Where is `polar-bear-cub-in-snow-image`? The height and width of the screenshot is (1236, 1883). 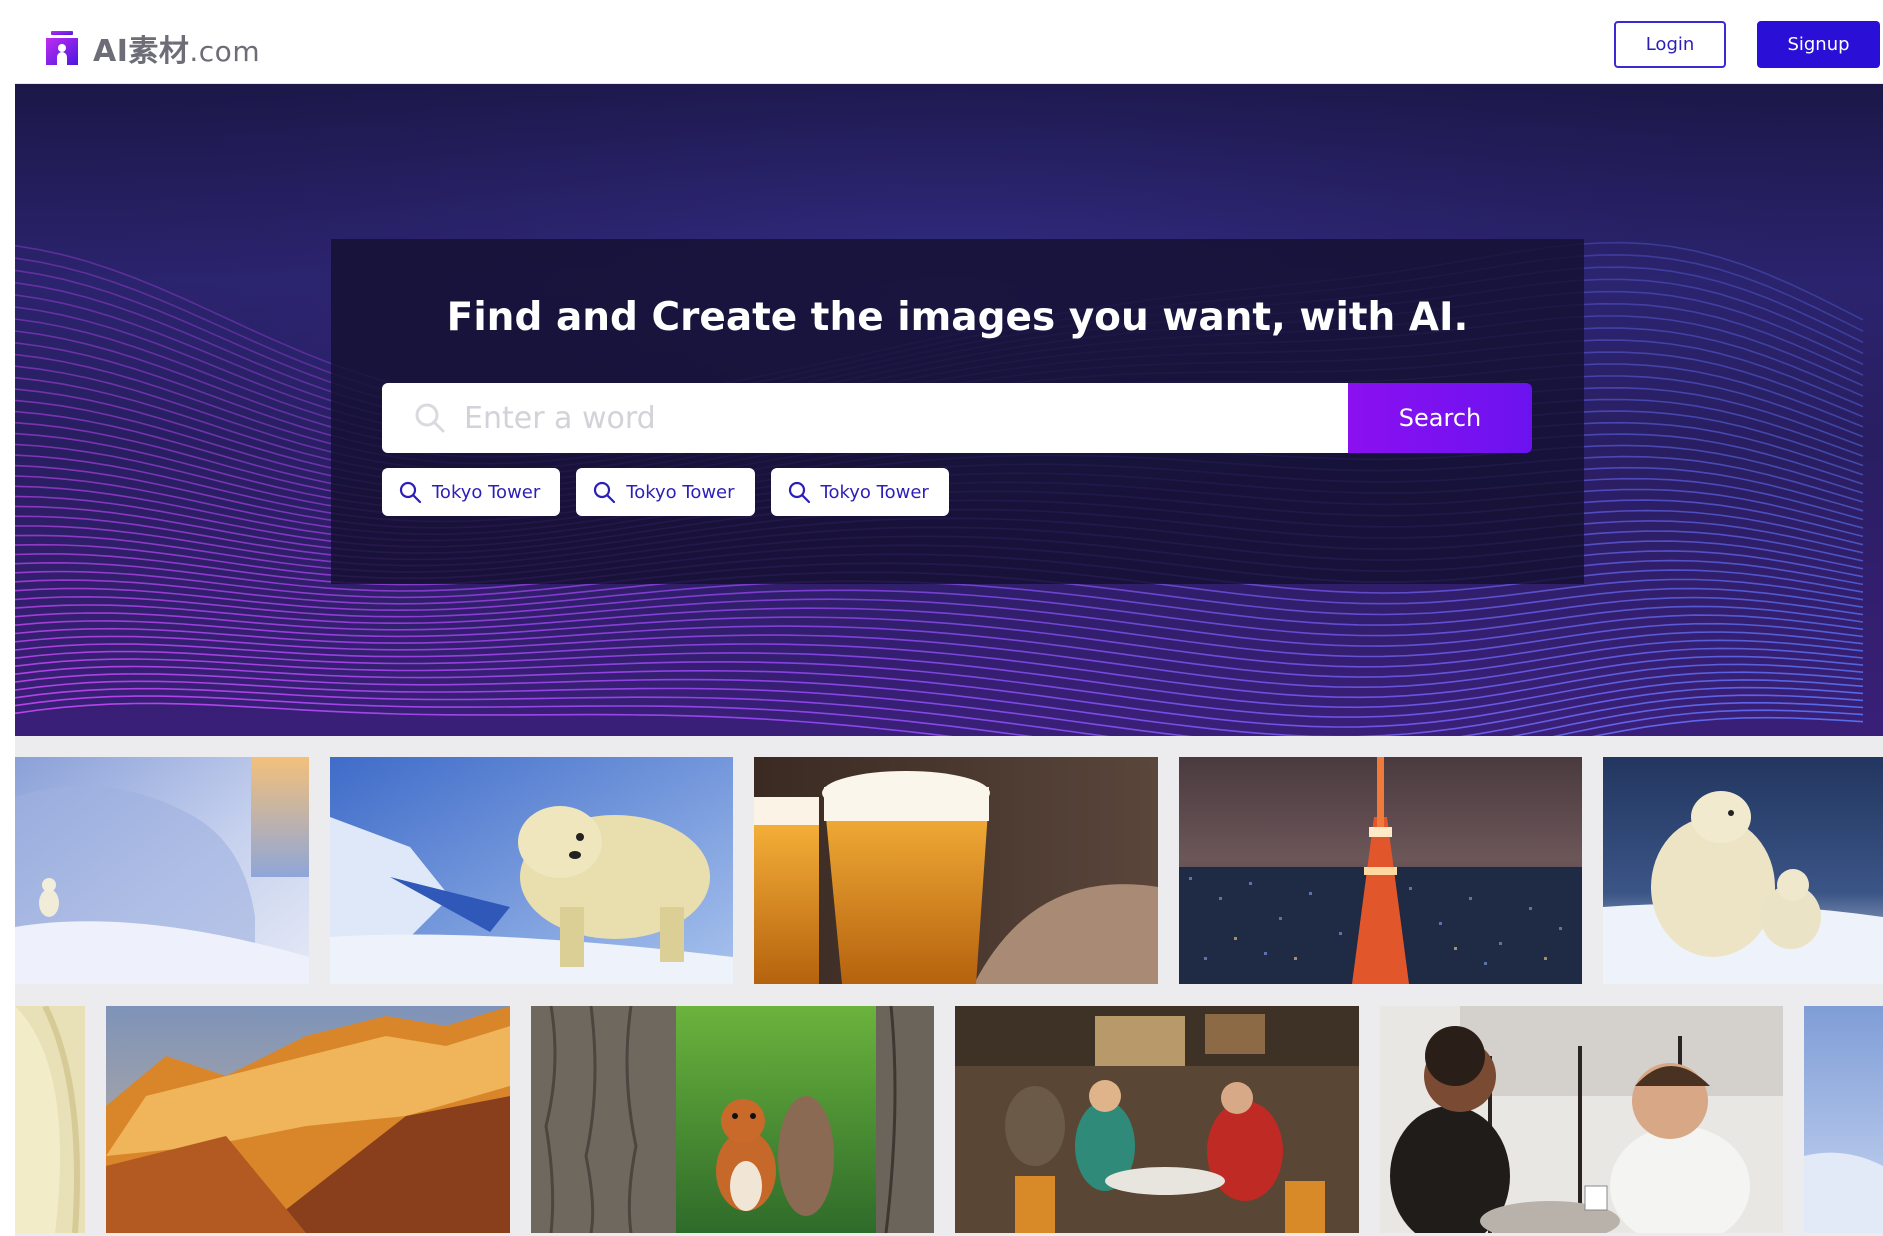 polar-bear-cub-in-snow-image is located at coordinates (162, 870).